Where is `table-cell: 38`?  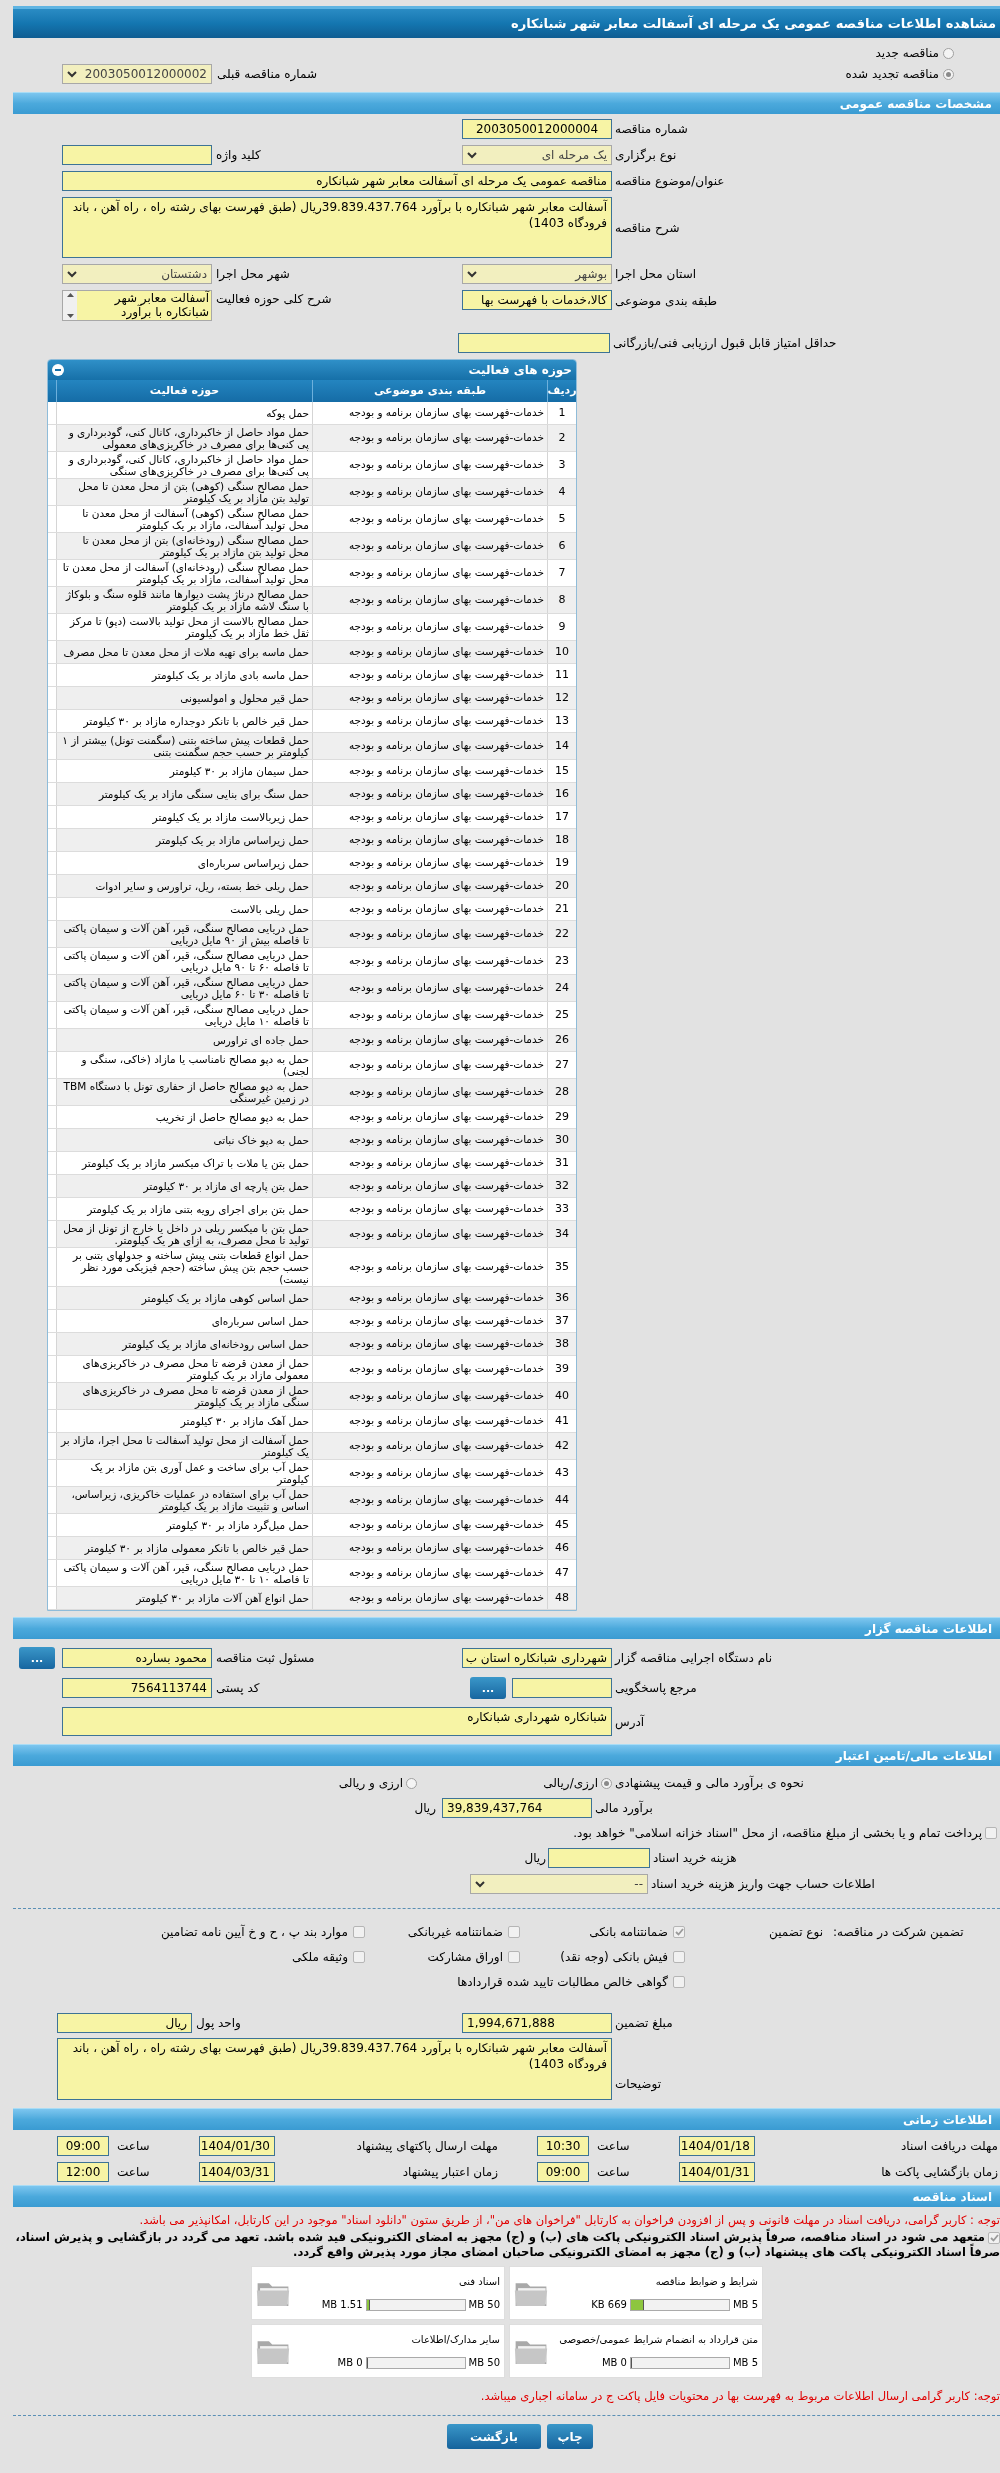
table-cell: 38 is located at coordinates (561, 1344).